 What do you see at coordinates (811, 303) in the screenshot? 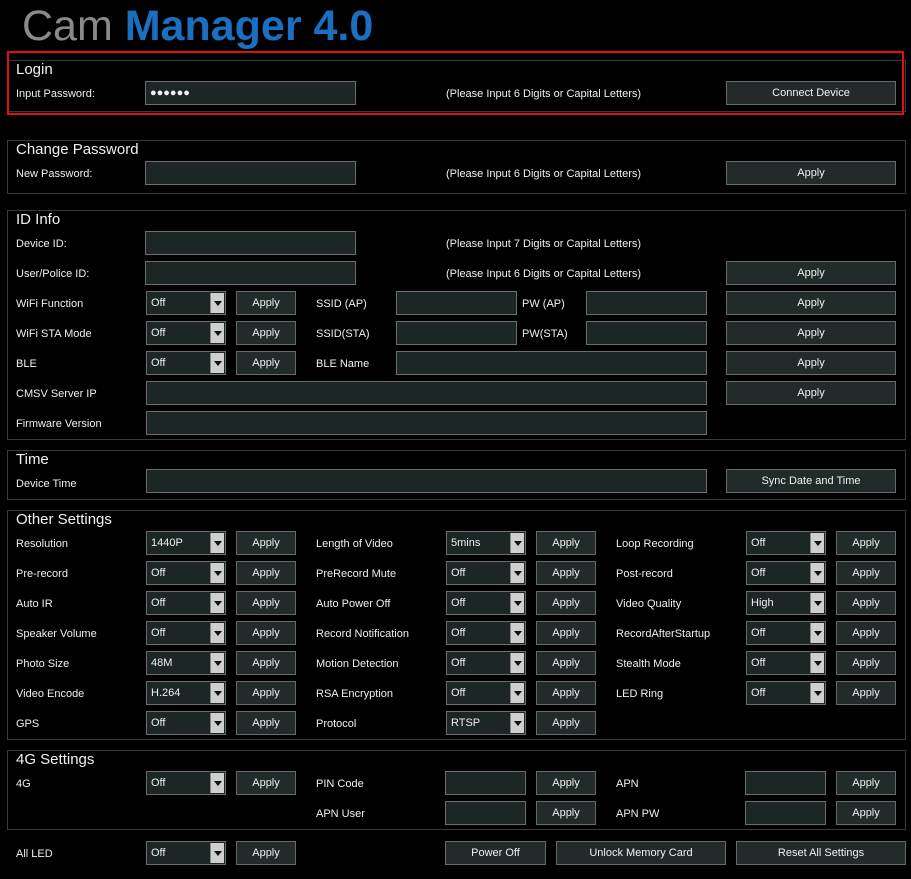
I see `wifi-ap-apply-button: Apply` at bounding box center [811, 303].